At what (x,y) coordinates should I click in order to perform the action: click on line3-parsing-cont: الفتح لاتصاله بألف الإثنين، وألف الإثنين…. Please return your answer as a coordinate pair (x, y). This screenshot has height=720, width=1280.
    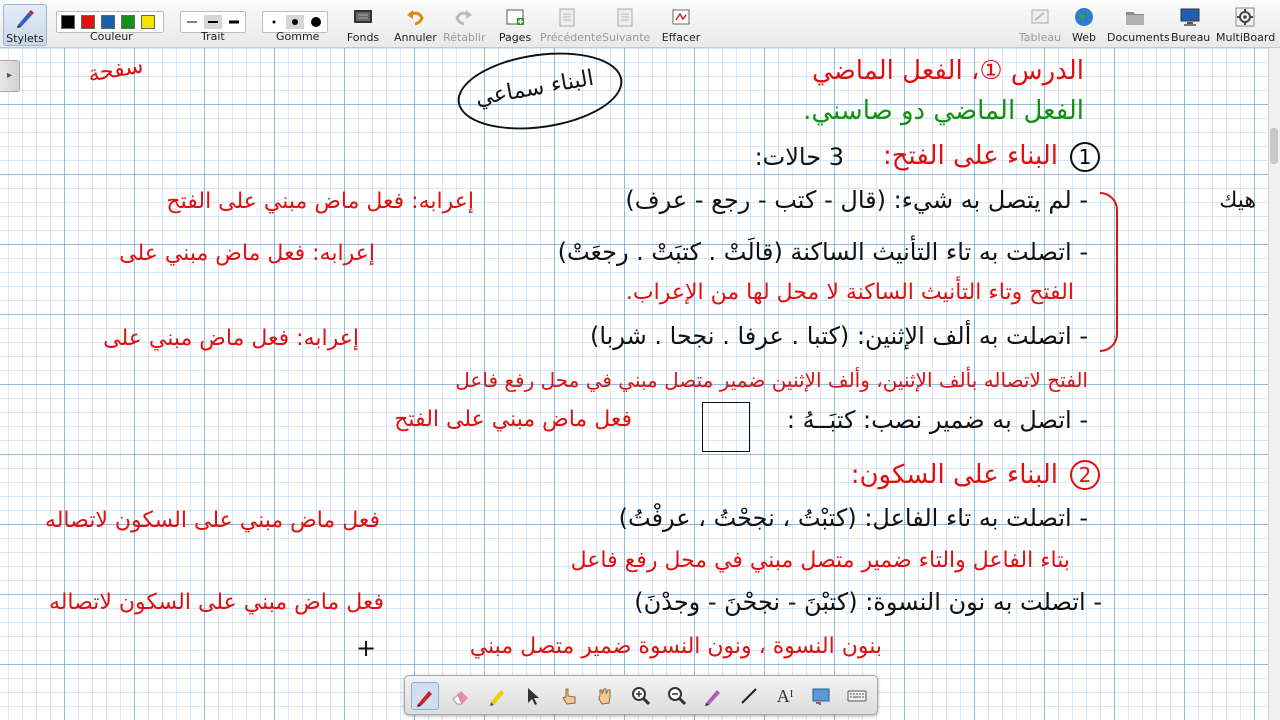
    Looking at the image, I should click on (771, 380).